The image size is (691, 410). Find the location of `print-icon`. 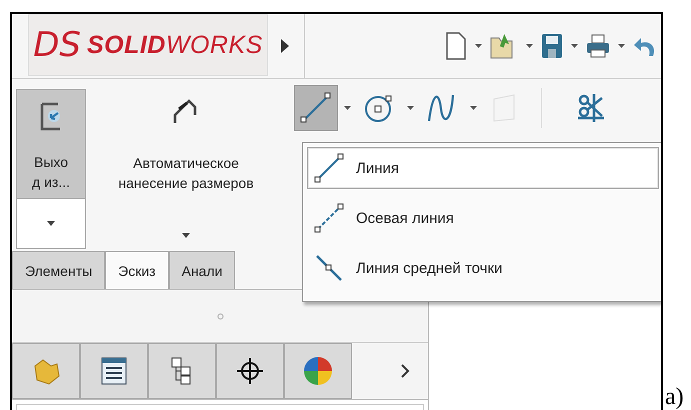

print-icon is located at coordinates (598, 46).